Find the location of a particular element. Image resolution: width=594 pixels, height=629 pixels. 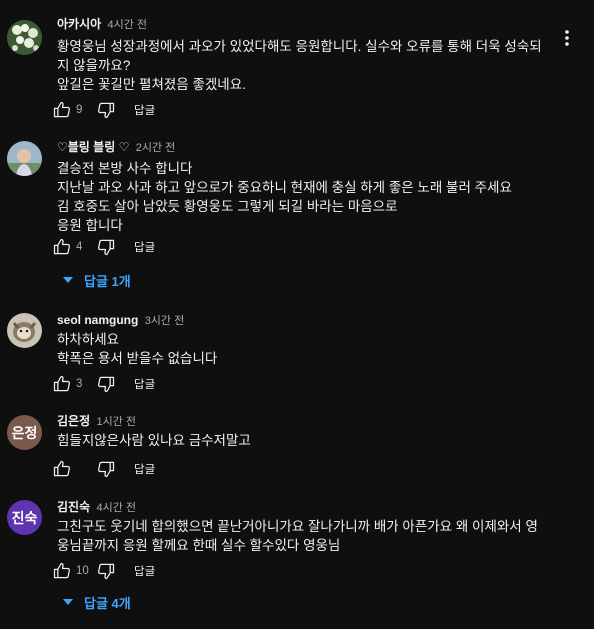

avatar-initials: 은정 is located at coordinates (24, 432).